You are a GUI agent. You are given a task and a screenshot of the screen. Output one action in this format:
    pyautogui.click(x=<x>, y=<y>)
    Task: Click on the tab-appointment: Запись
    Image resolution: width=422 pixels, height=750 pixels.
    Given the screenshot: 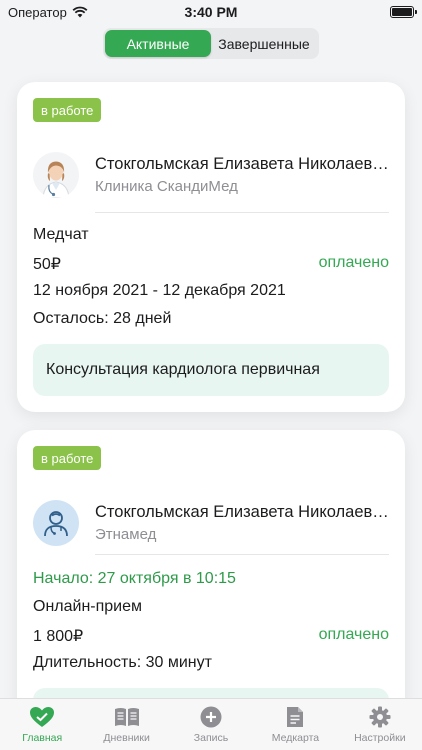 What is the action you would take?
    pyautogui.click(x=211, y=724)
    